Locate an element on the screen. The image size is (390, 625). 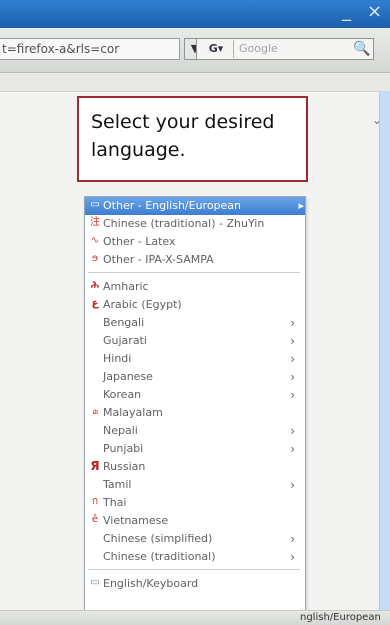
menu-item-other-english-european: ▭ Other - English/European ▸ is located at coordinates (195, 206).